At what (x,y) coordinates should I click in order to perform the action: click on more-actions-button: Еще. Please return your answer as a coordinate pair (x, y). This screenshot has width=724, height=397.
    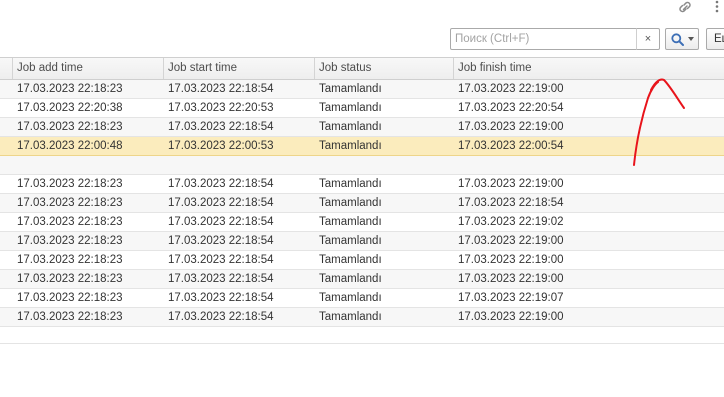
    Looking at the image, I should click on (715, 39).